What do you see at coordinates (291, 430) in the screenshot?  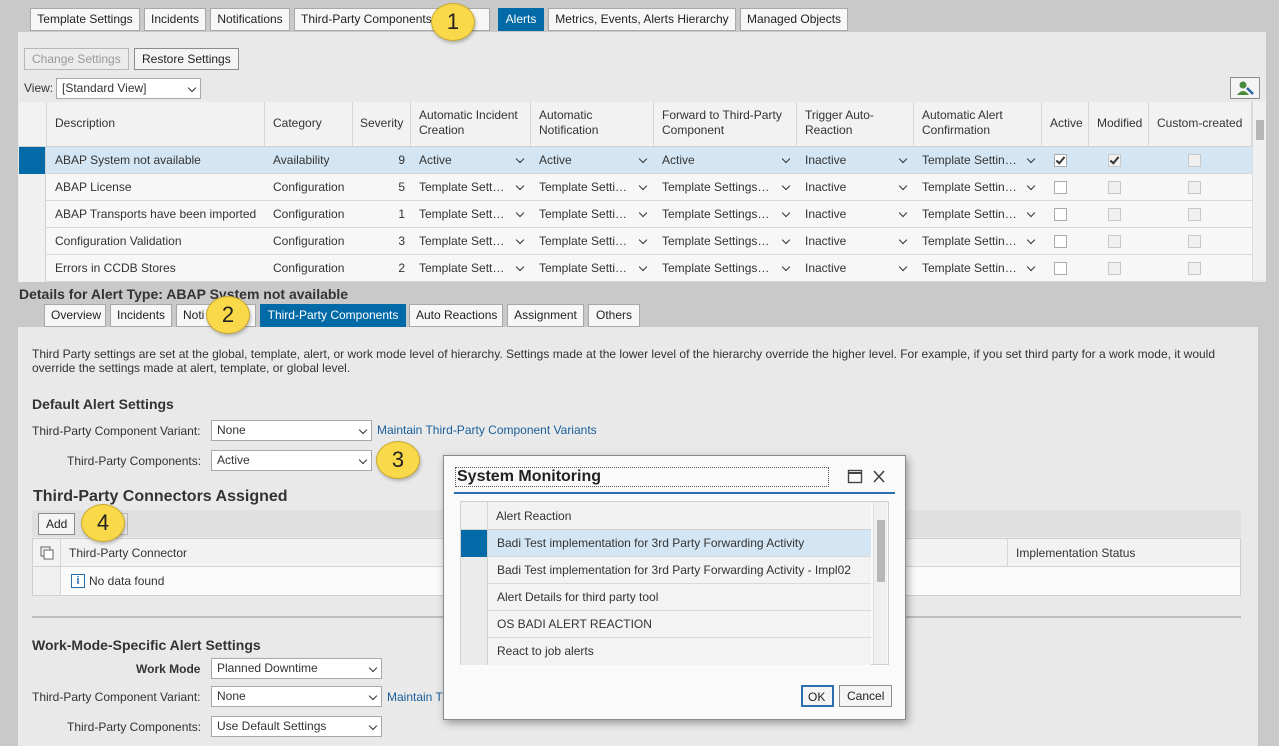 I see `variant-select: None` at bounding box center [291, 430].